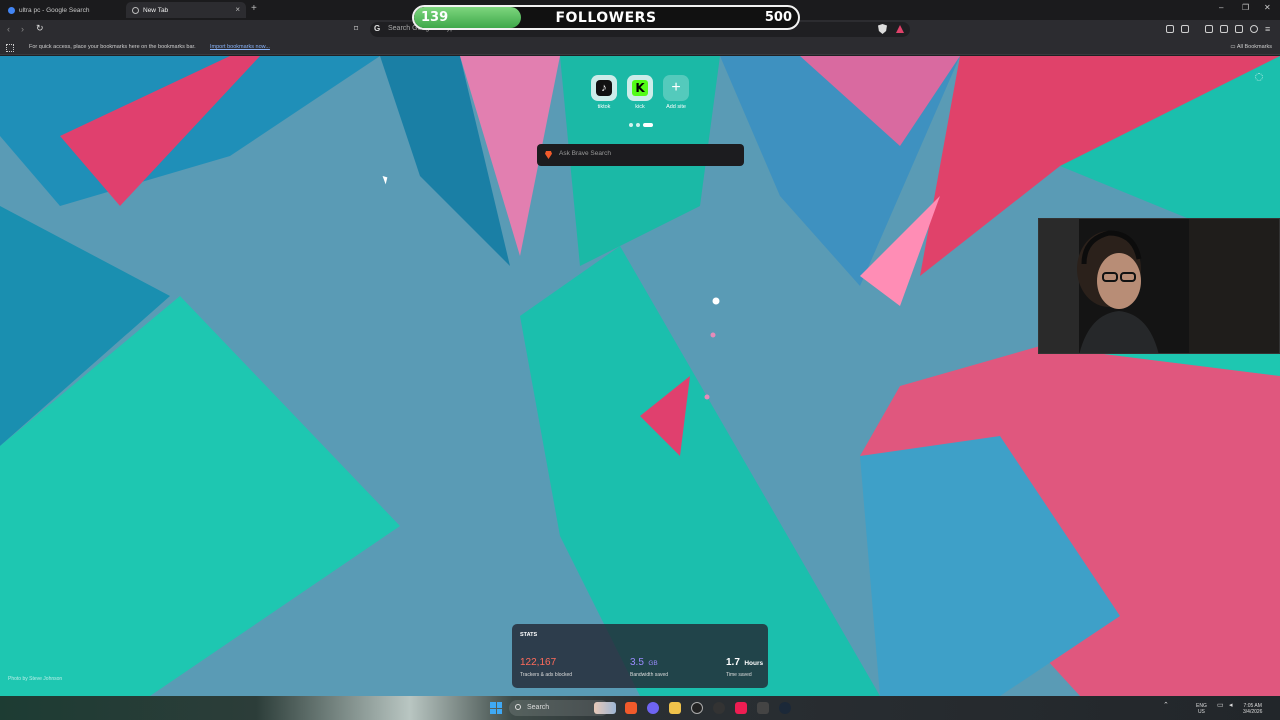 The height and width of the screenshot is (720, 1280). I want to click on leo-icon, so click(1239, 29).